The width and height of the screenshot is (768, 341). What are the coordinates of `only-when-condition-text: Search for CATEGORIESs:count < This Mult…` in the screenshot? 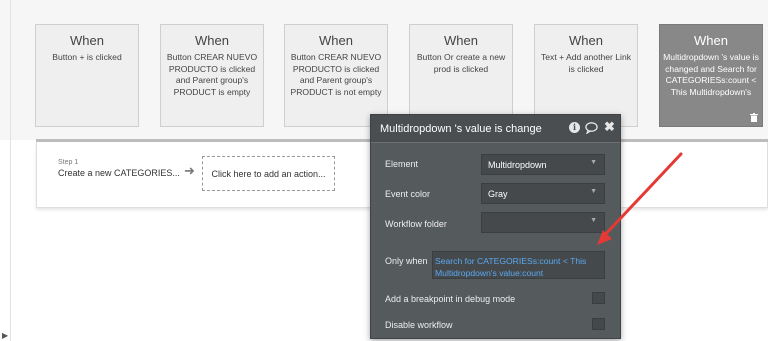 It's located at (520, 267).